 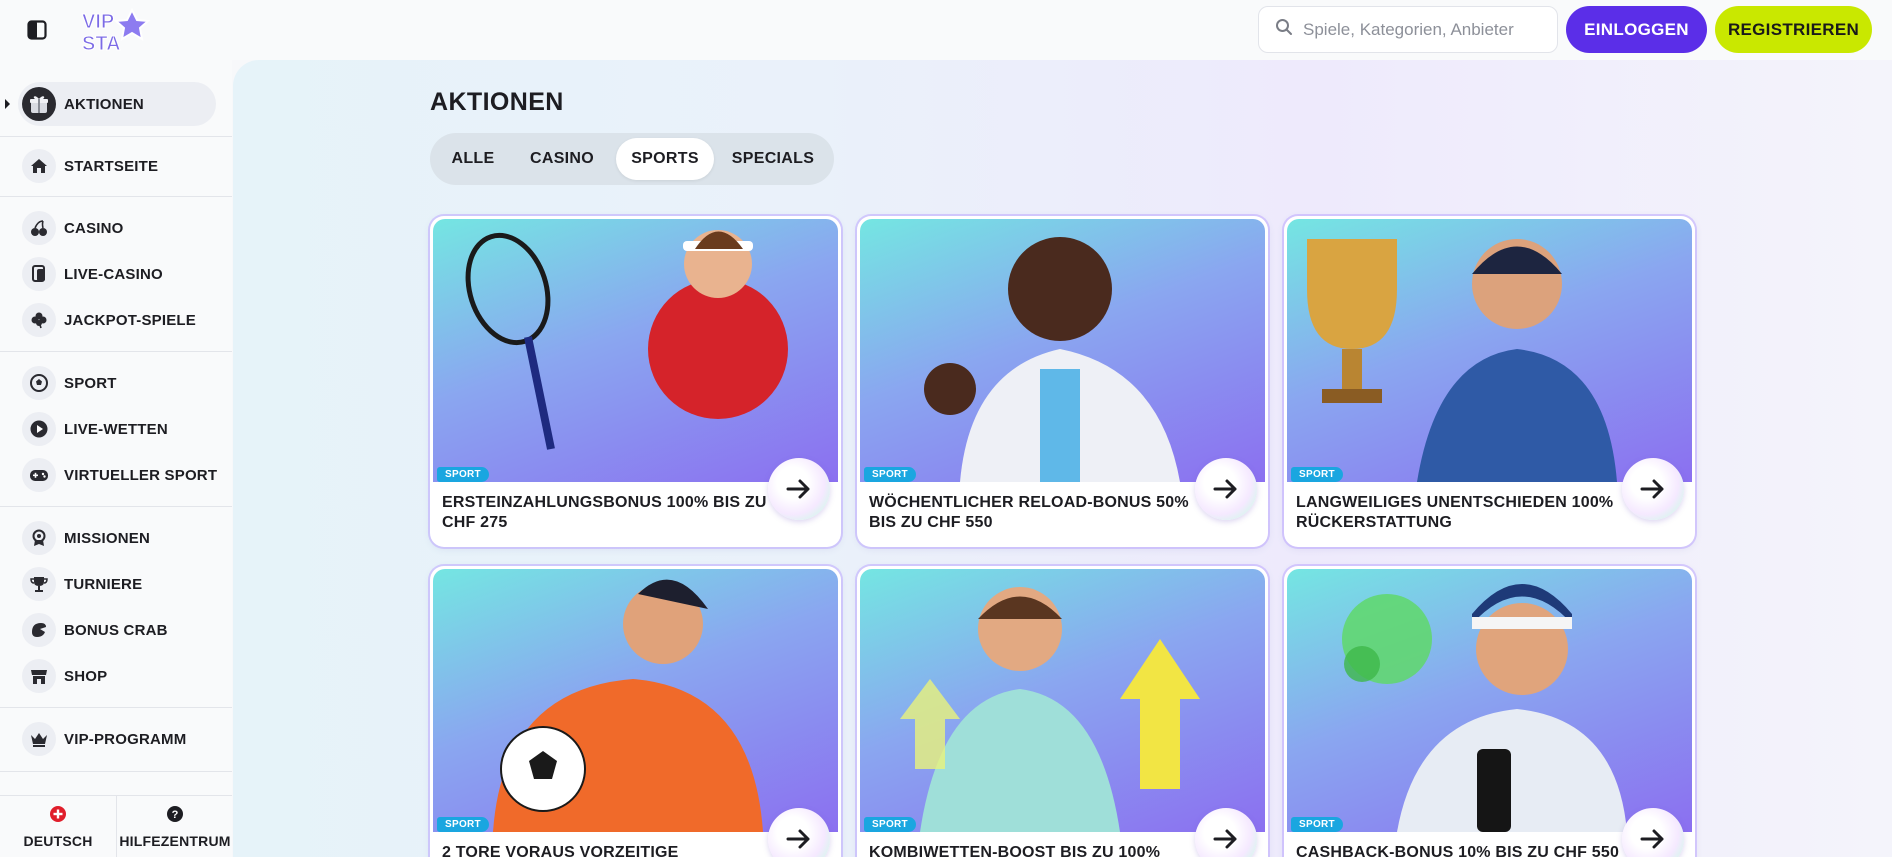 I want to click on sidebar-item-shop: SHOP, so click(x=116, y=676).